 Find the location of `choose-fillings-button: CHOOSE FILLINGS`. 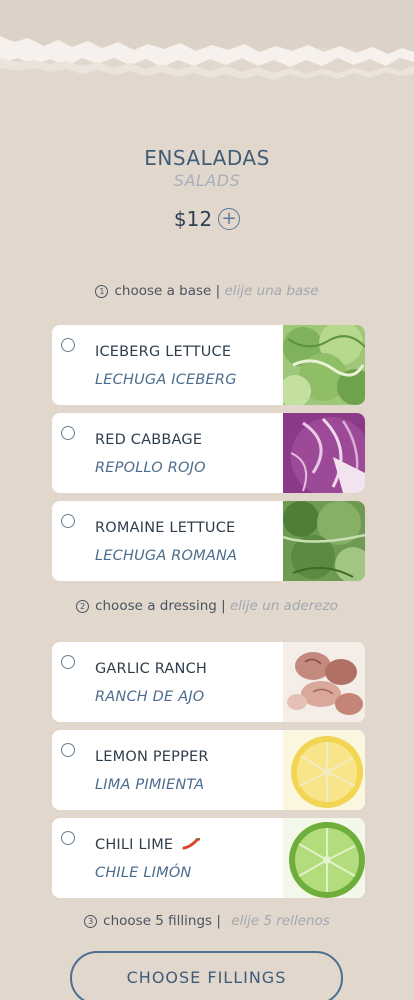

choose-fillings-button: CHOOSE FILLINGS is located at coordinates (206, 975).